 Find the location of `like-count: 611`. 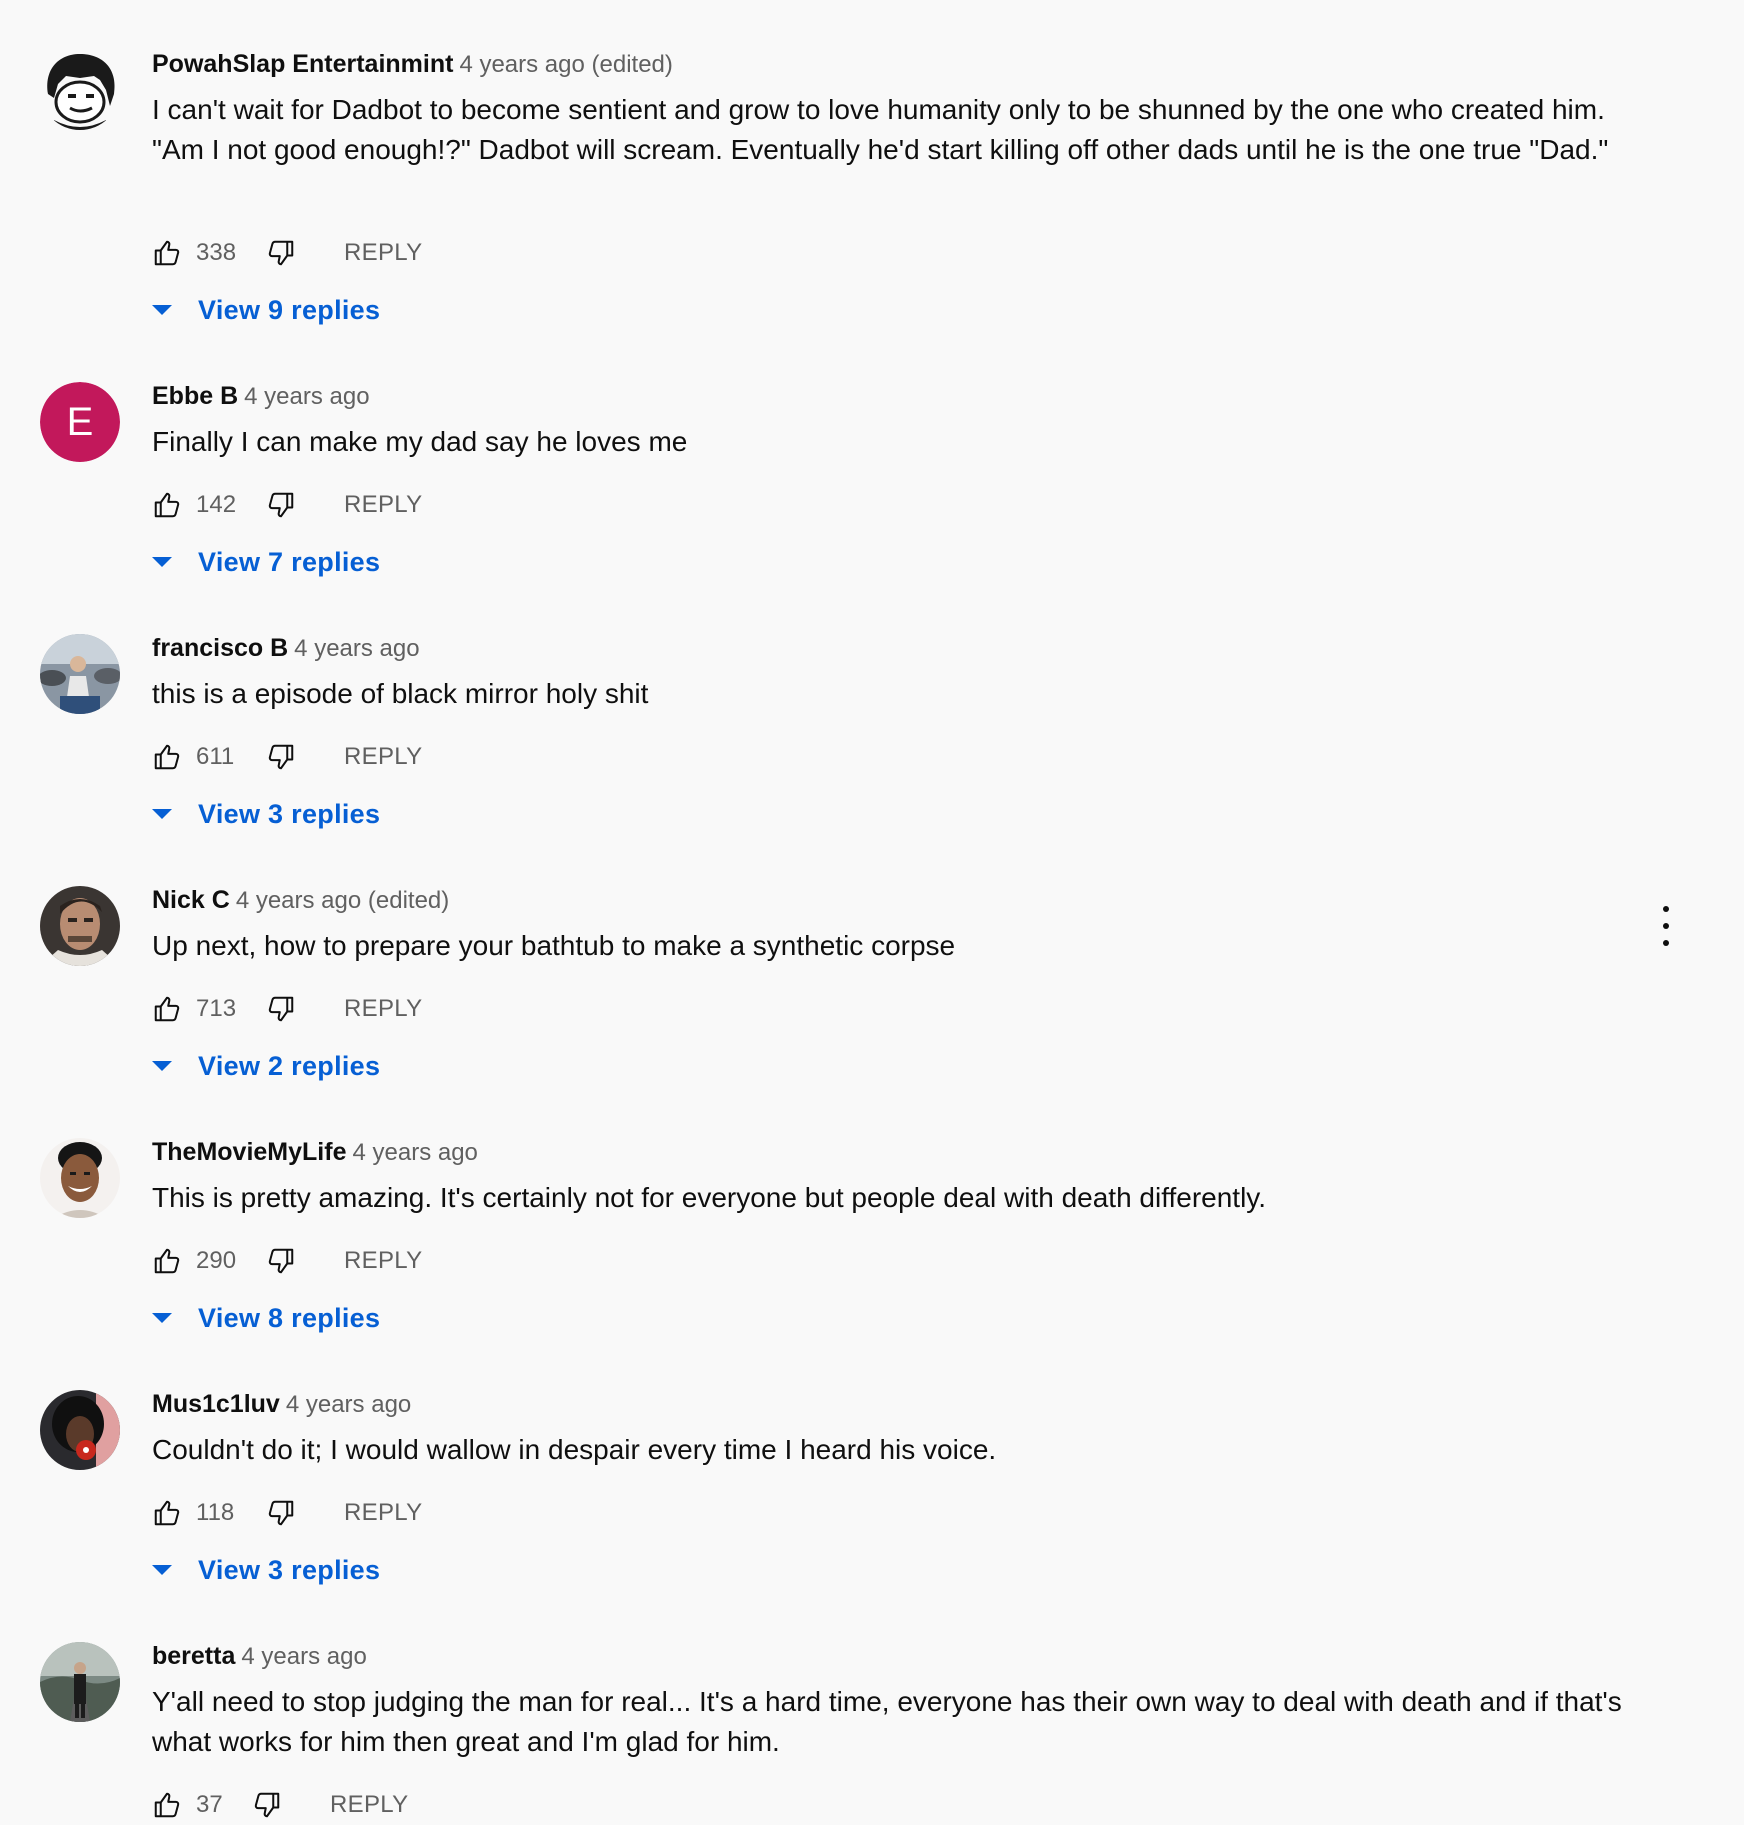

like-count: 611 is located at coordinates (215, 756).